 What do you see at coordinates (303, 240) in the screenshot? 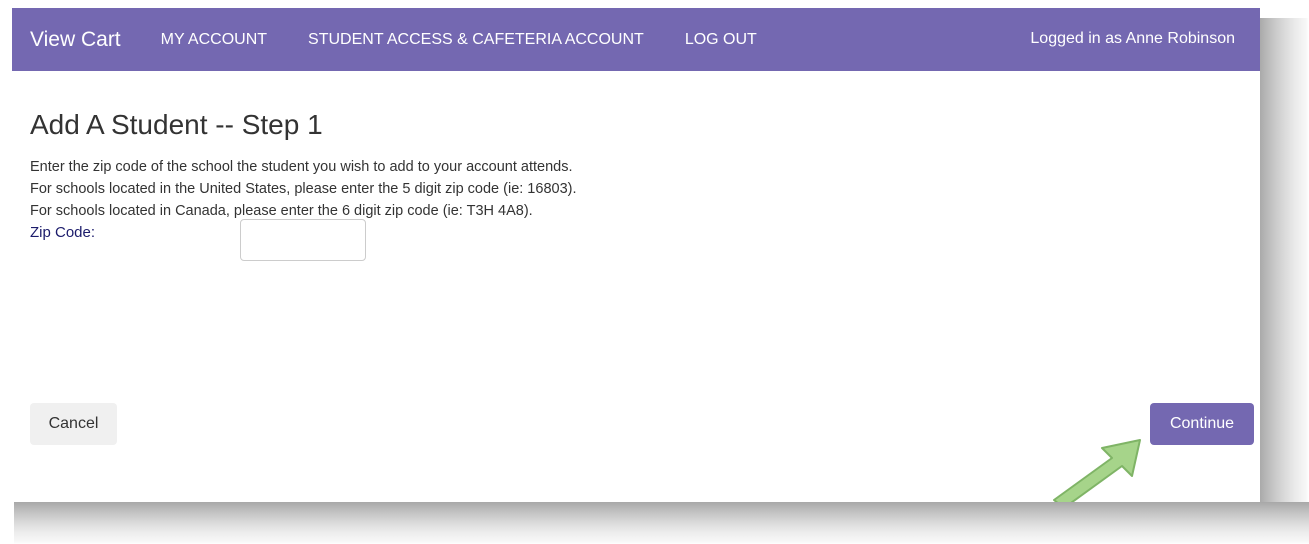
I see `zip-code-input` at bounding box center [303, 240].